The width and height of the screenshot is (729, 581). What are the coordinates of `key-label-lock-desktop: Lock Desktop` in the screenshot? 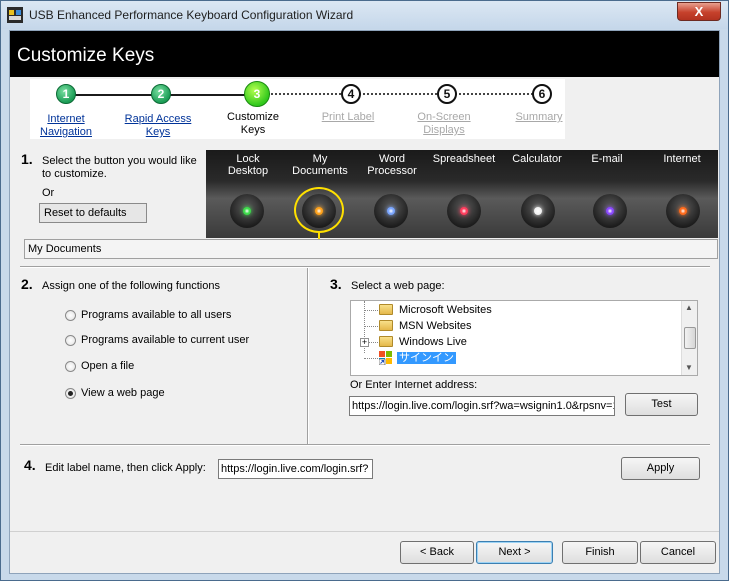 It's located at (248, 165).